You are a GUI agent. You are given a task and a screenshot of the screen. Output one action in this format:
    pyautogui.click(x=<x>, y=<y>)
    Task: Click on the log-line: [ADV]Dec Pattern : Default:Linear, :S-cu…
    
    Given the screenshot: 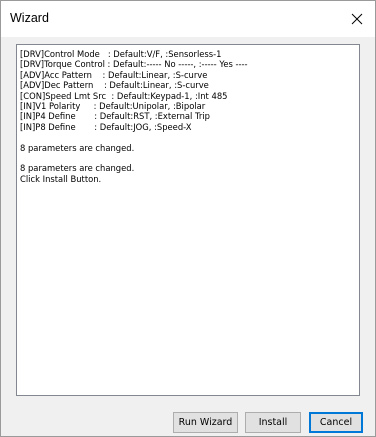 What is the action you would take?
    pyautogui.click(x=114, y=85)
    